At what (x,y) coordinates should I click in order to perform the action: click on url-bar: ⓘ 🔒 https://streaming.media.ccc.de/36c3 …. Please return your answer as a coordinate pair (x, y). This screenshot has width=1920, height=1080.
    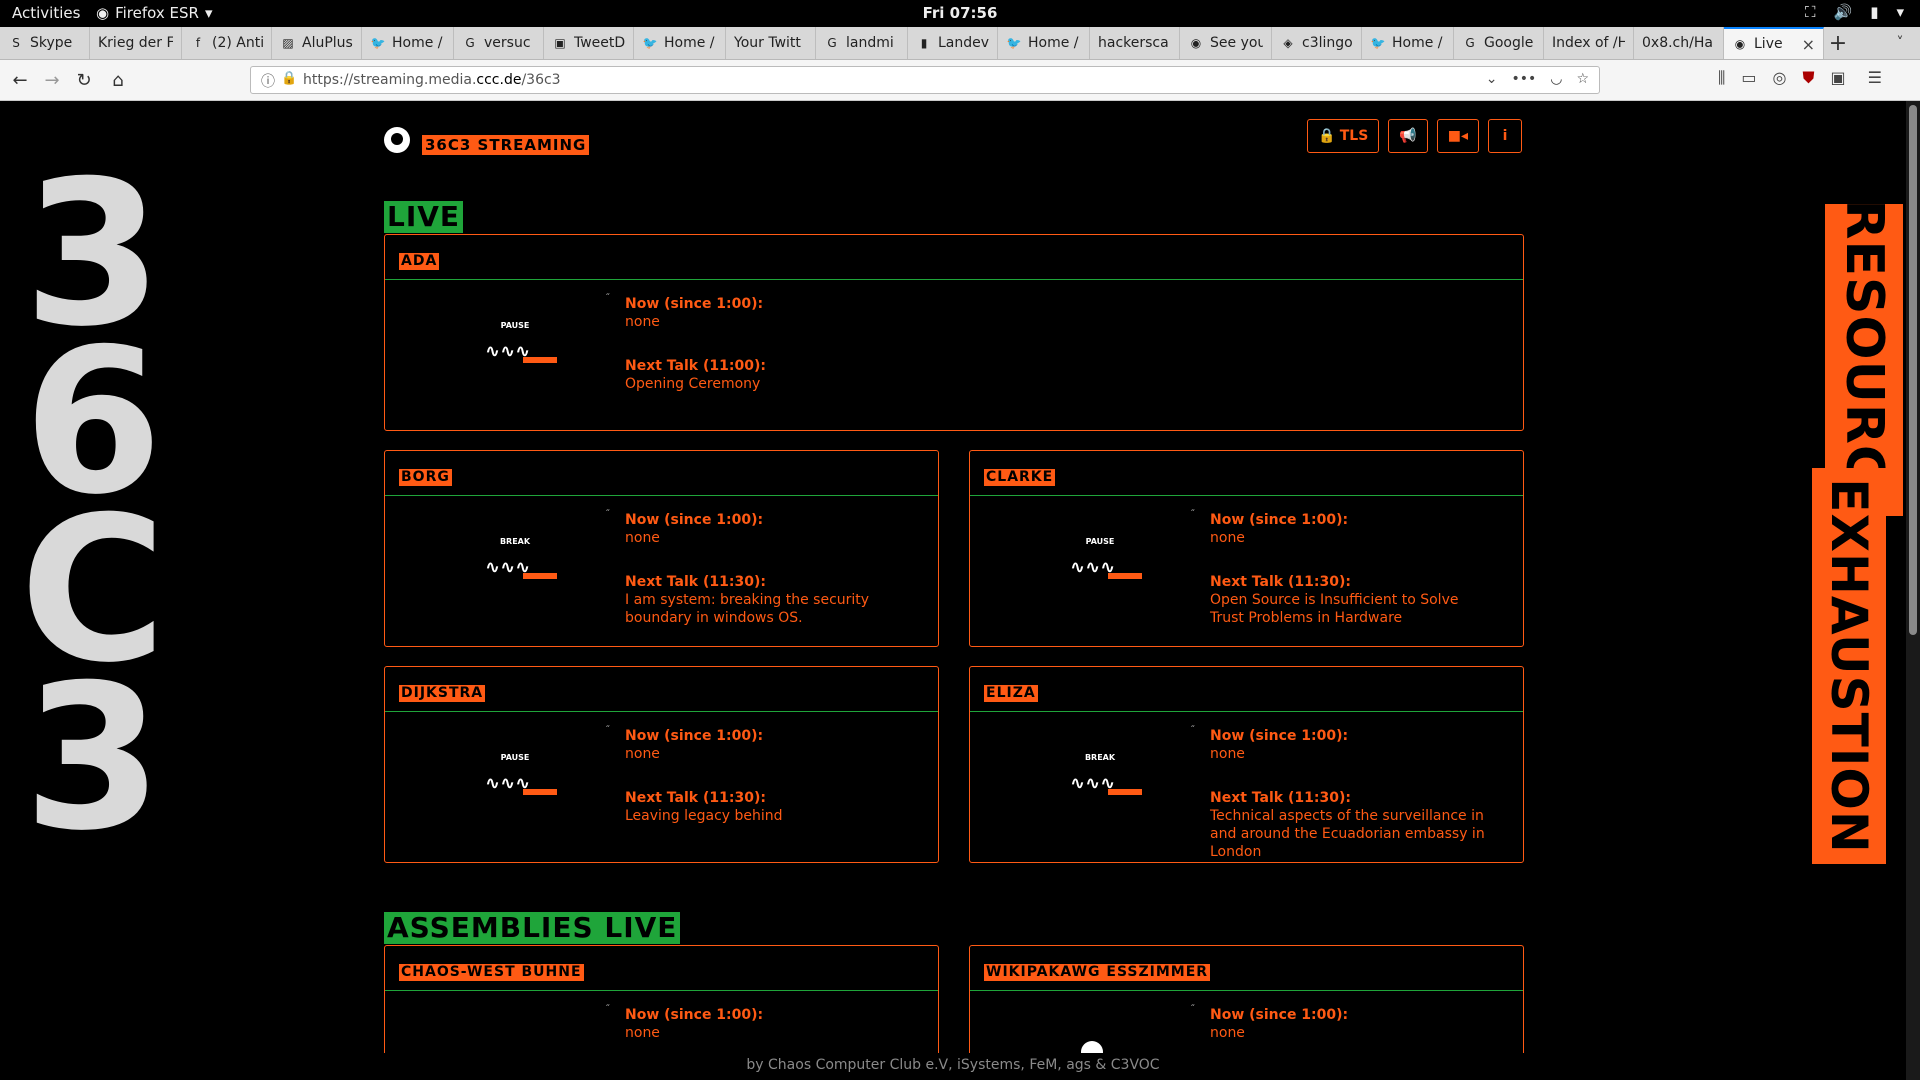
    Looking at the image, I should click on (925, 80).